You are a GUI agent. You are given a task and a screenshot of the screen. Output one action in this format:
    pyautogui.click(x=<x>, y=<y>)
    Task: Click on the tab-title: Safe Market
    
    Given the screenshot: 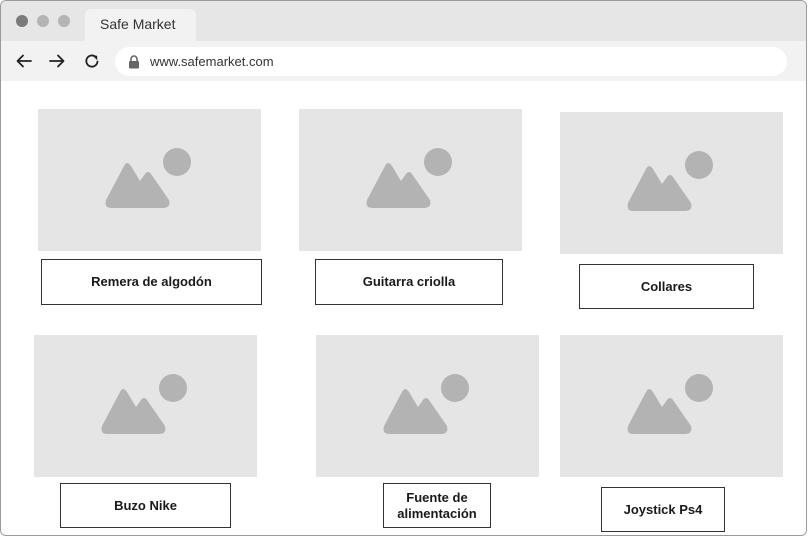 What is the action you would take?
    pyautogui.click(x=138, y=24)
    